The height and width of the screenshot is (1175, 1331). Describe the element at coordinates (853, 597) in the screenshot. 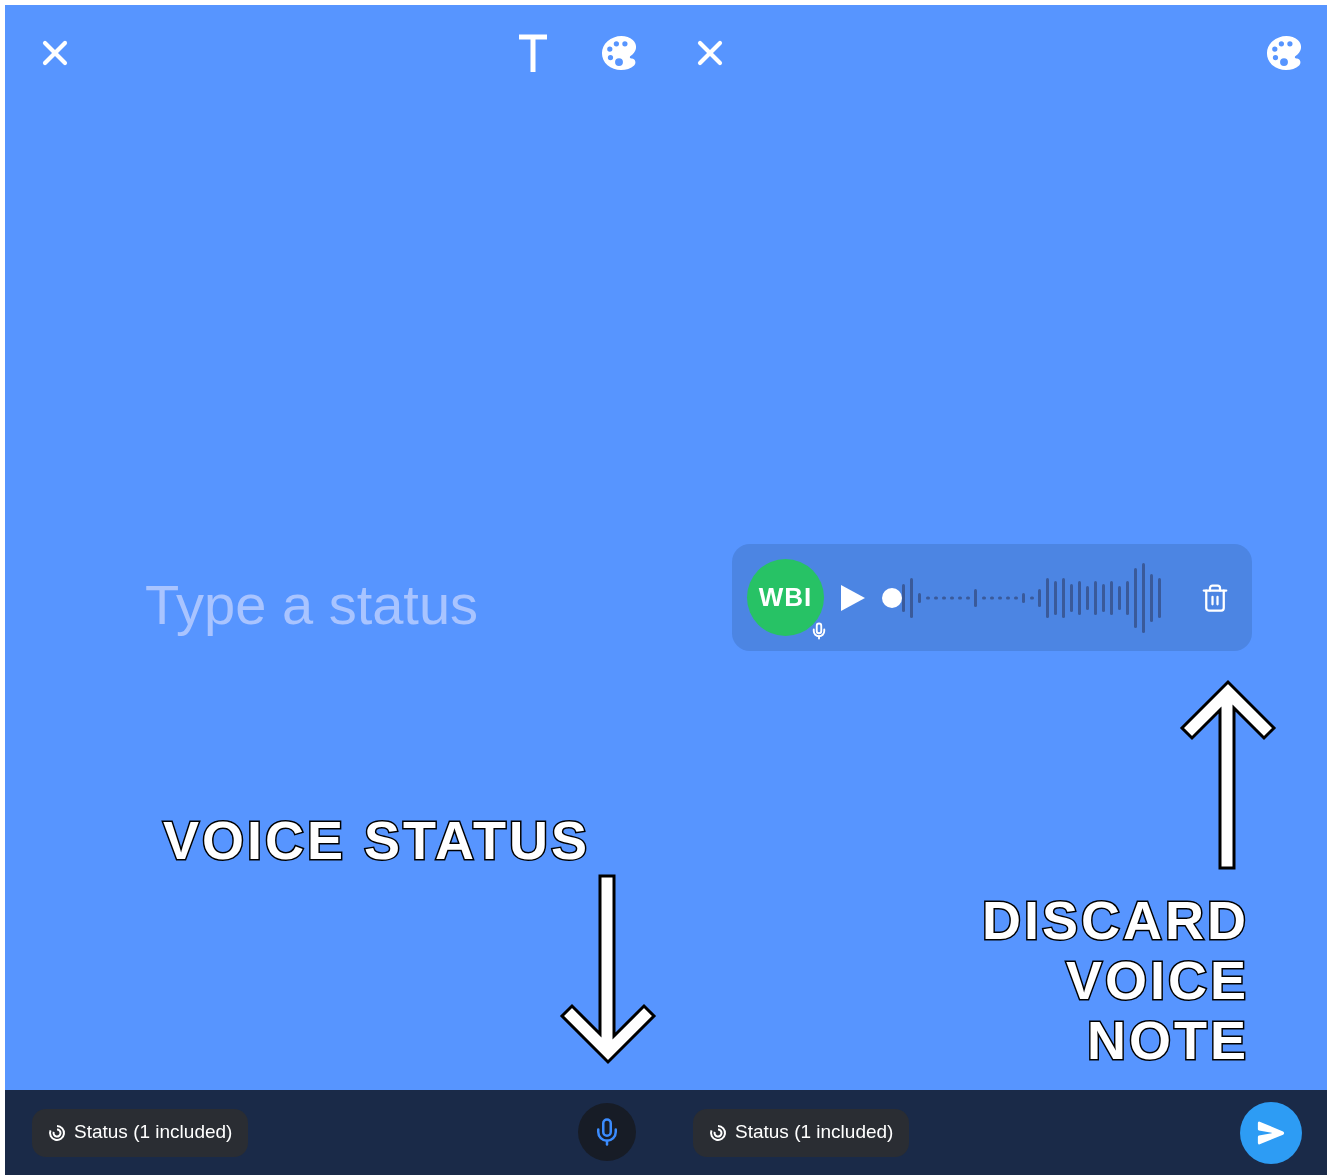

I see `play-icon` at that location.